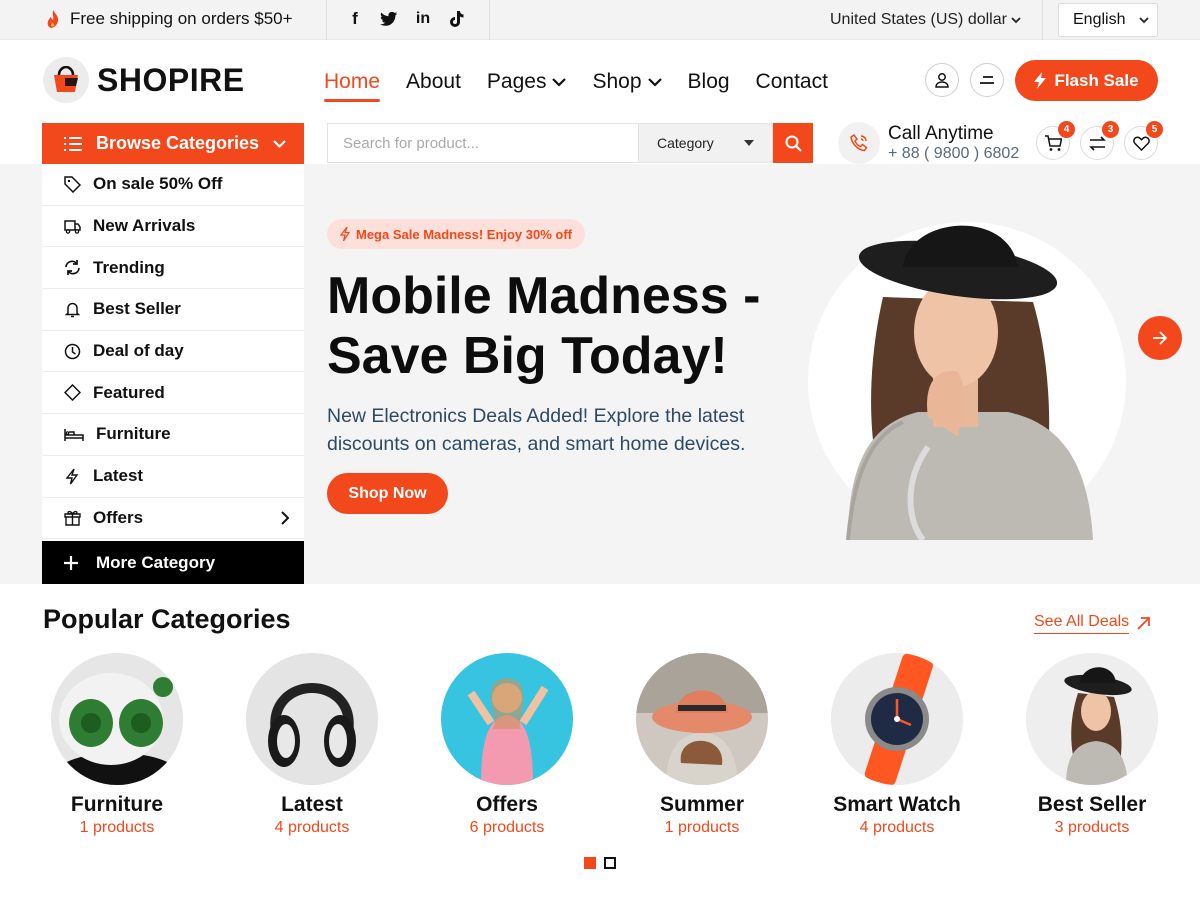 Image resolution: width=1200 pixels, height=900 pixels. Describe the element at coordinates (953, 154) in the screenshot. I see `call-phone: + 88 ( 9800 ) 6802` at that location.